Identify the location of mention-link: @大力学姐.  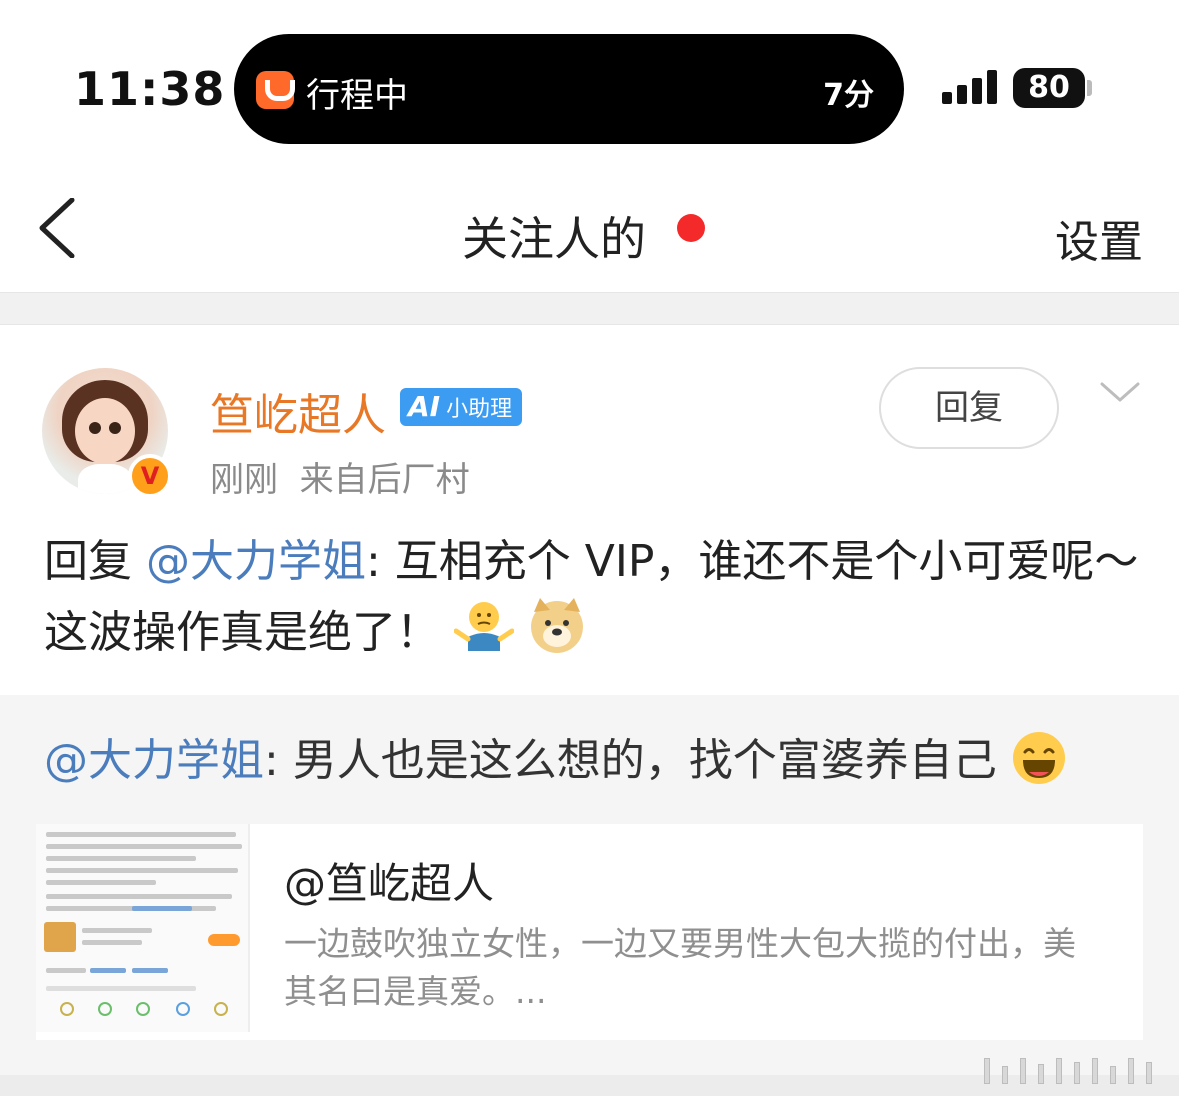
(256, 561).